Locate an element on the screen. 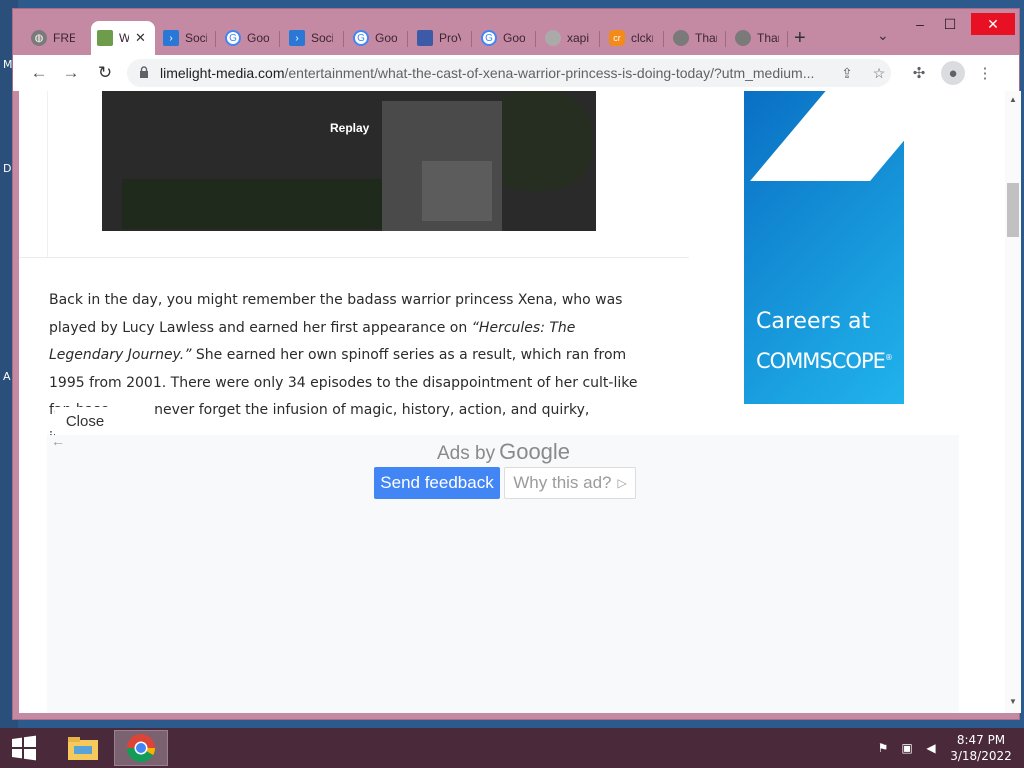 The height and width of the screenshot is (768, 1024). vertical-scrollbar: ▲ ▼ is located at coordinates (1013, 402).